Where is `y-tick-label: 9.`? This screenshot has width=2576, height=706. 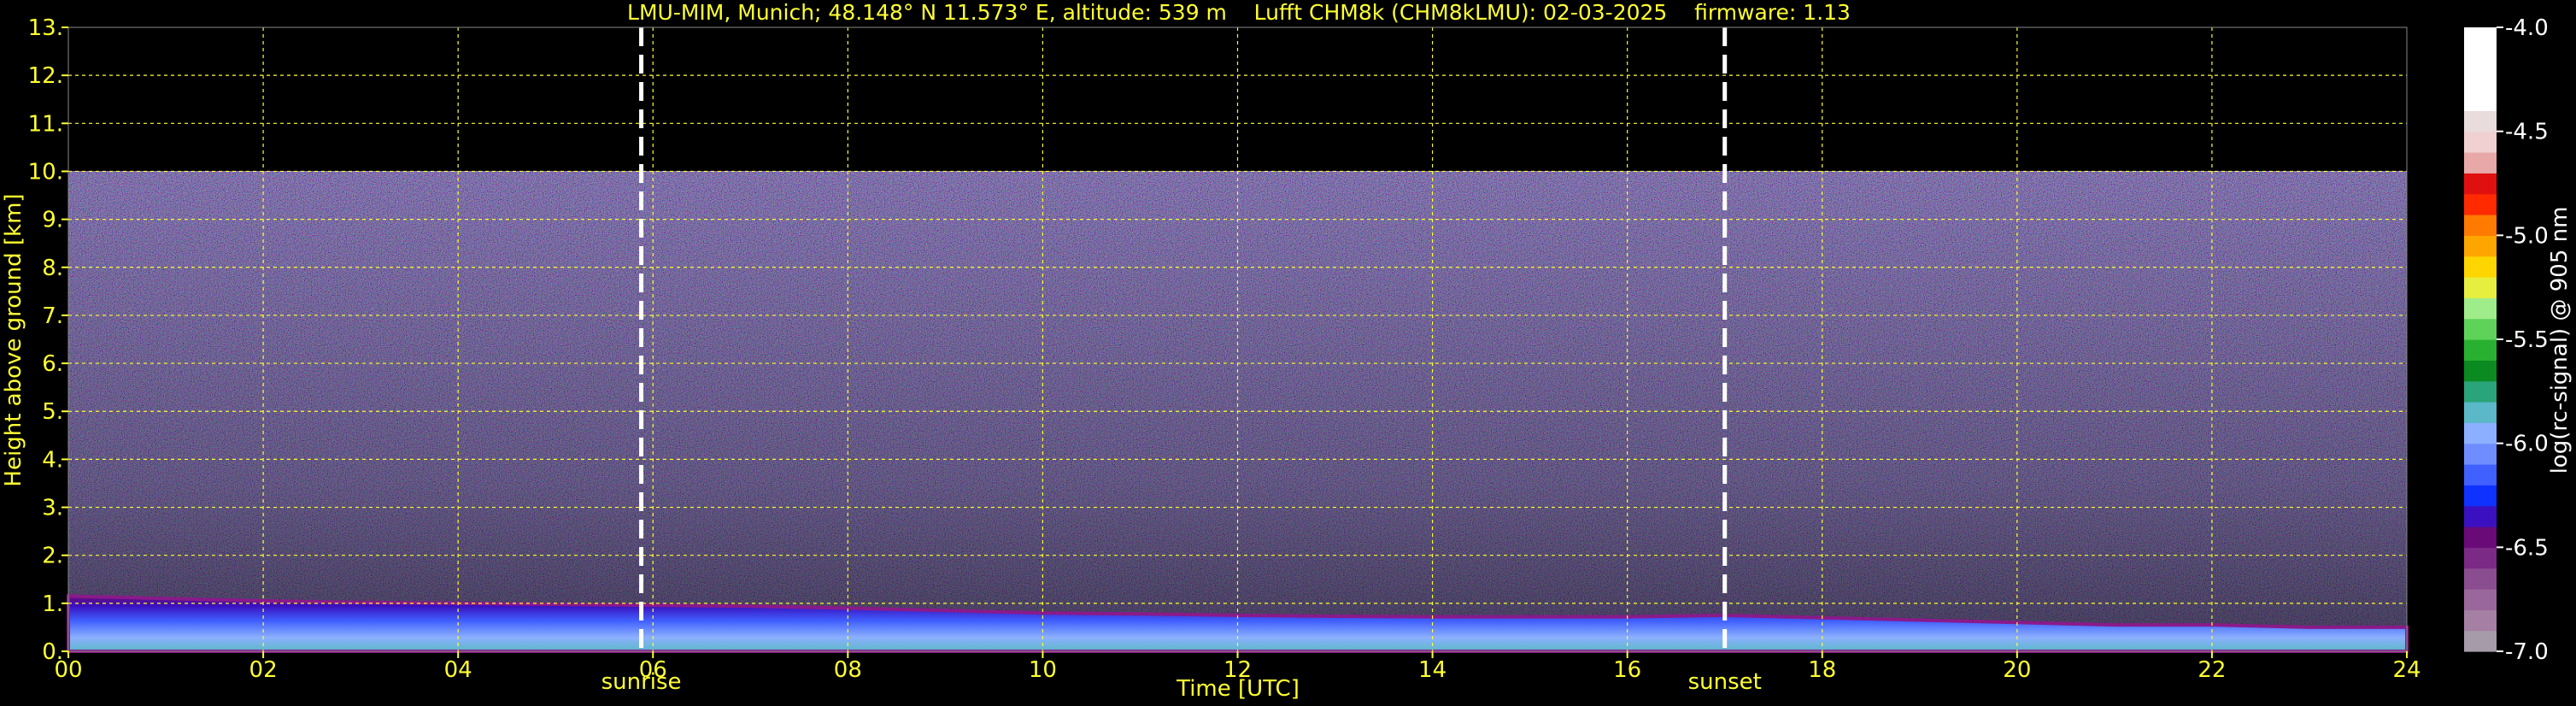
y-tick-label: 9. is located at coordinates (52, 220).